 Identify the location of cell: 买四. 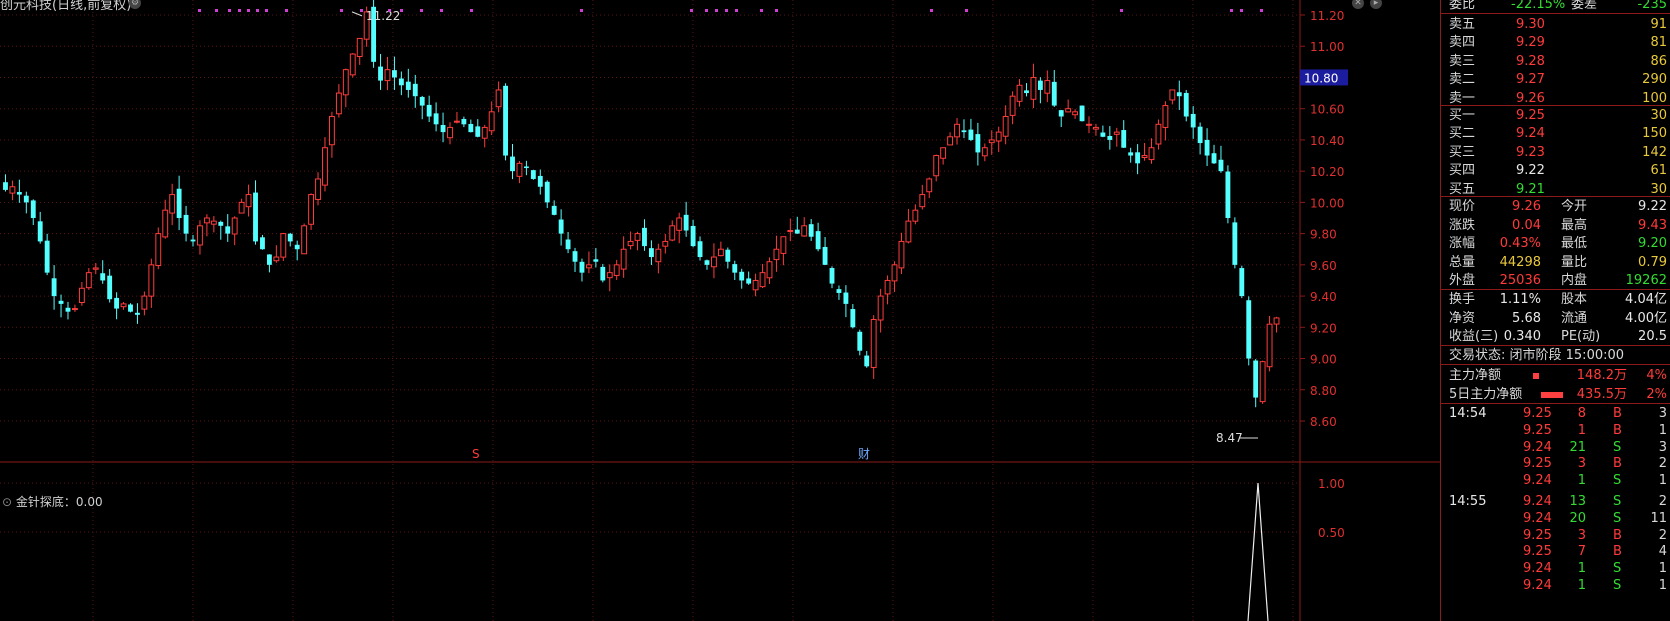
(1462, 171).